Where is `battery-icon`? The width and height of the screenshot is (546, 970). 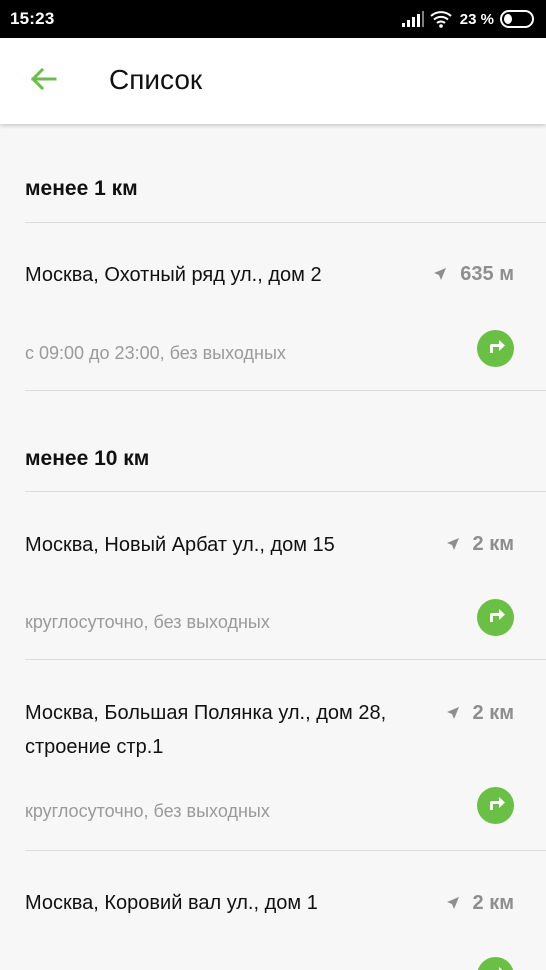 battery-icon is located at coordinates (518, 19).